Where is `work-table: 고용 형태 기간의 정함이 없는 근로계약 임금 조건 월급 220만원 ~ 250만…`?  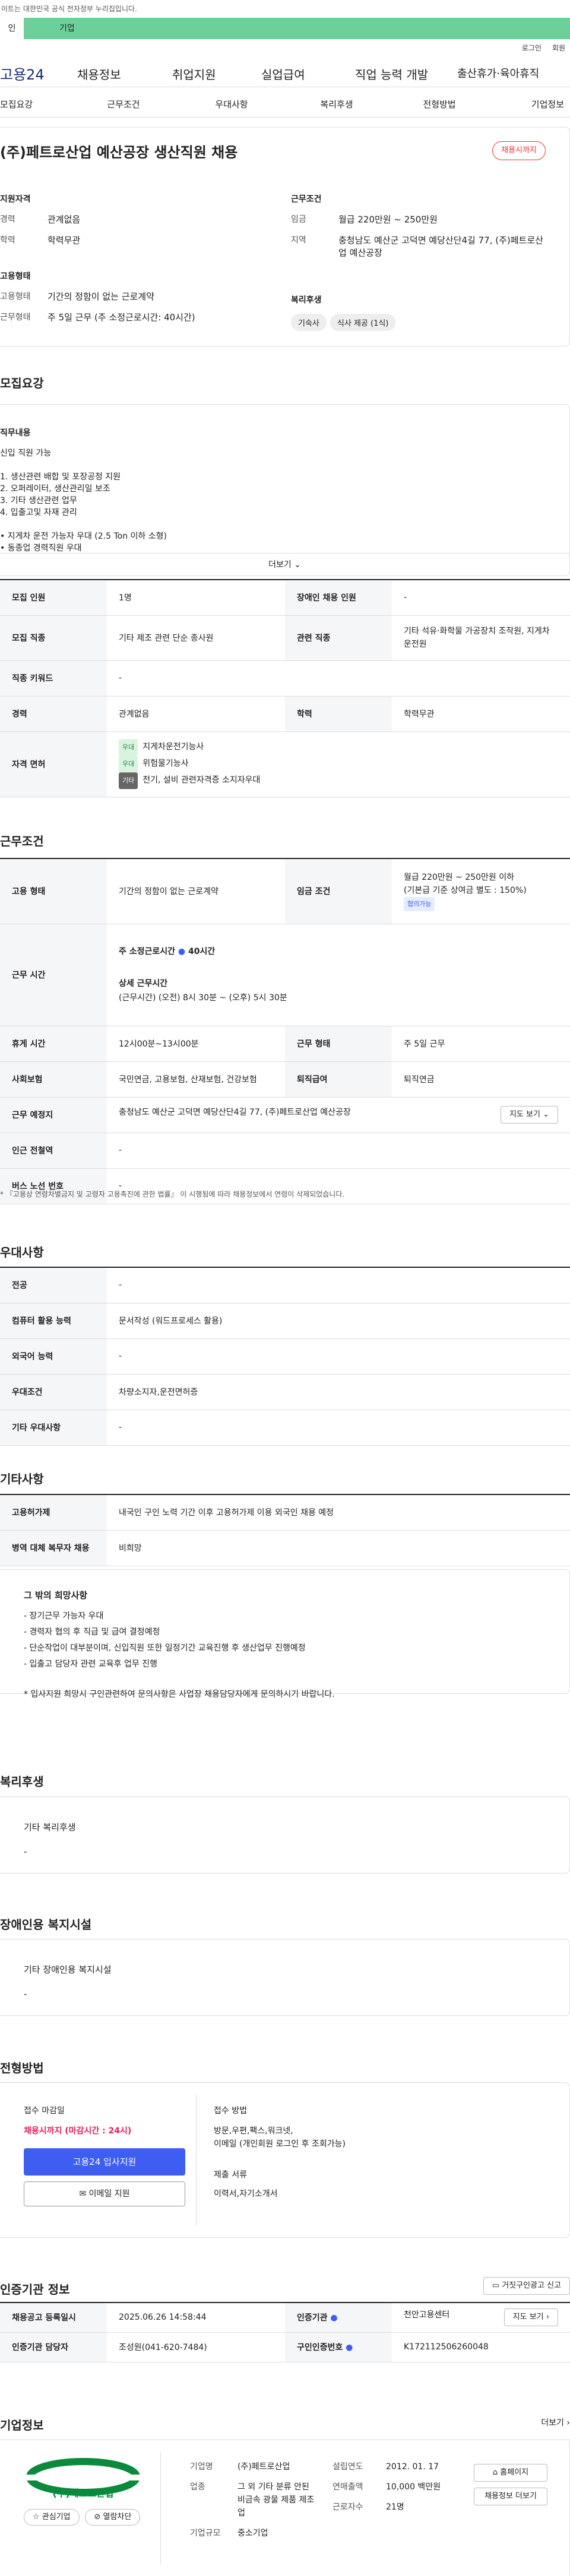 work-table: 고용 형태 기간의 정함이 없는 근로계약 임금 조건 월급 220만원 ~ 250만… is located at coordinates (285, 1031).